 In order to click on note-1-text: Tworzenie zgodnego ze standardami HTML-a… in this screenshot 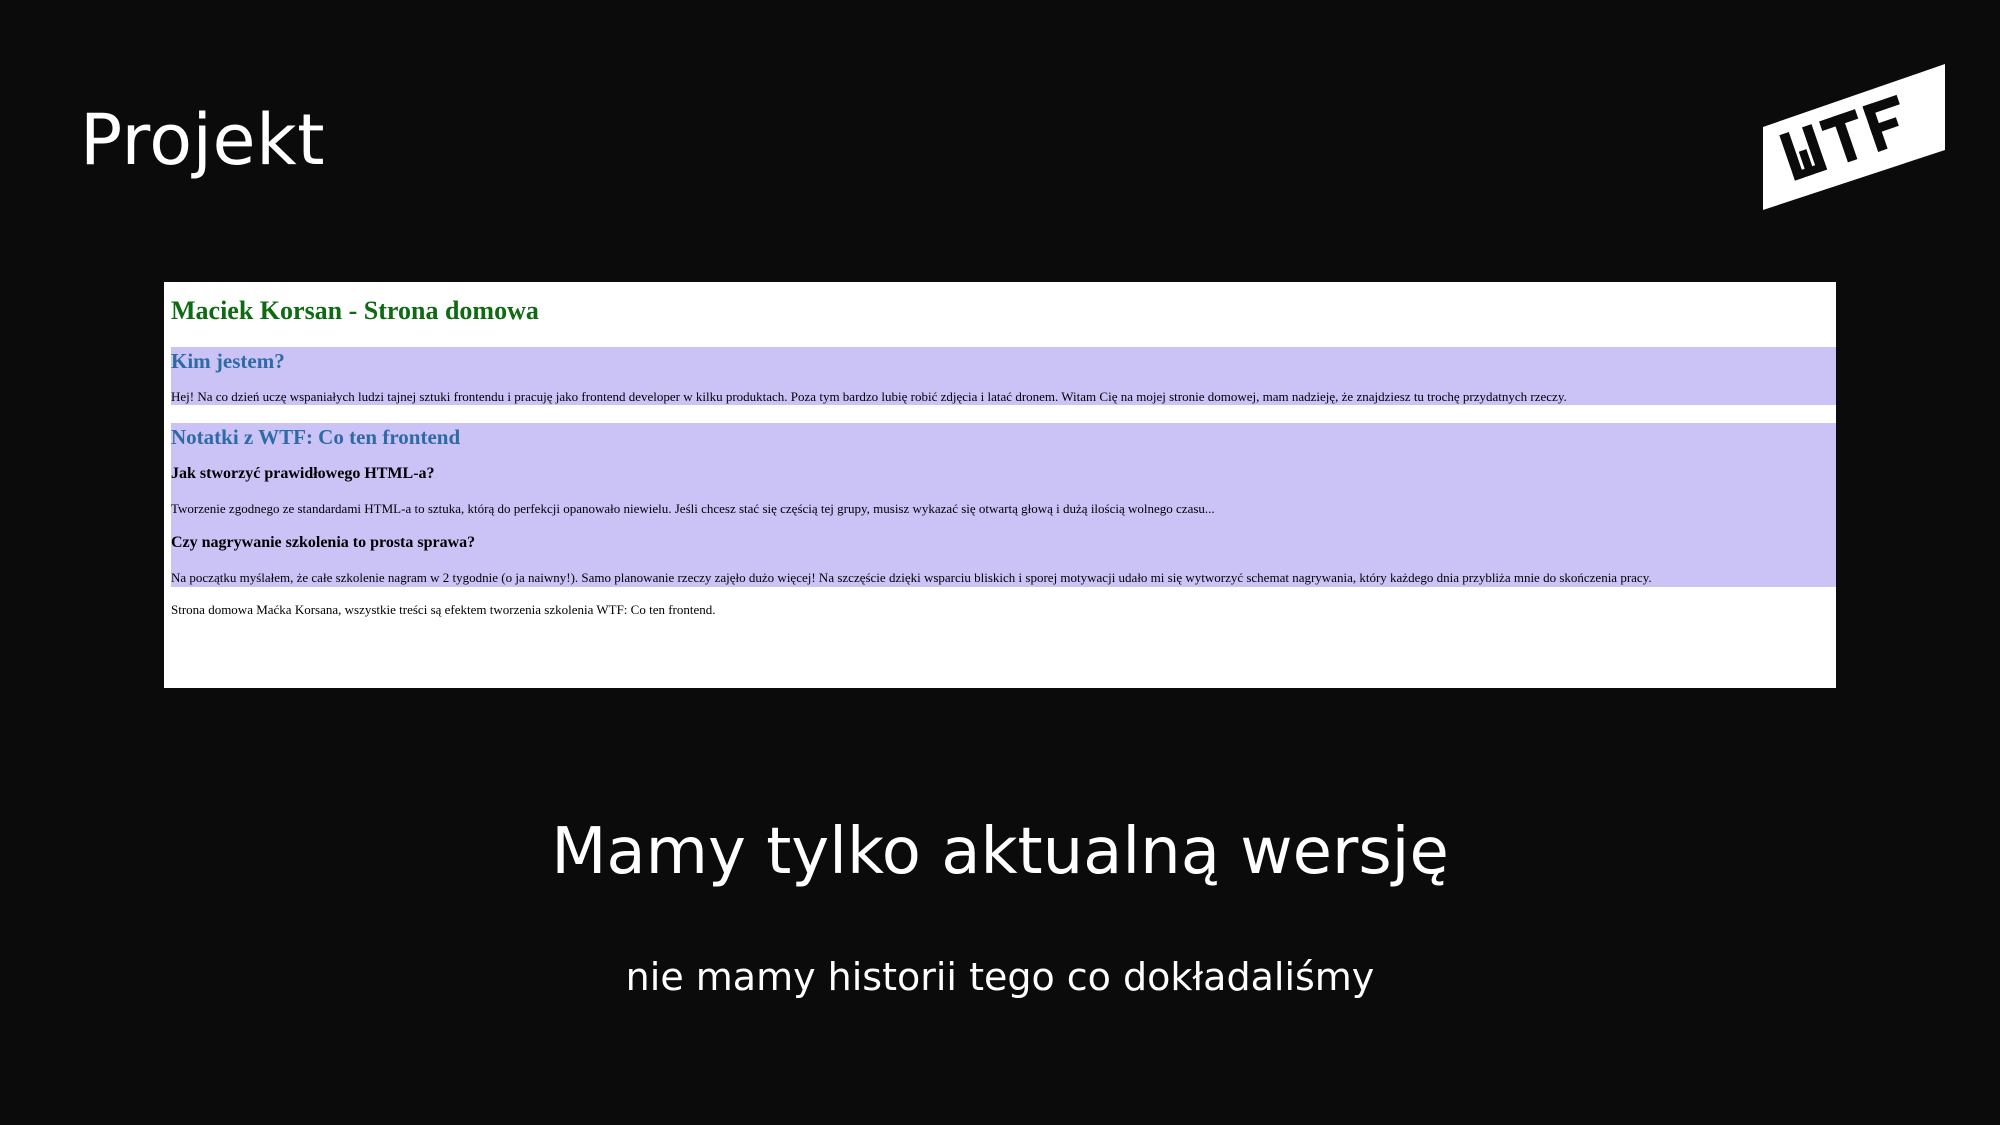, I will do `click(693, 508)`.